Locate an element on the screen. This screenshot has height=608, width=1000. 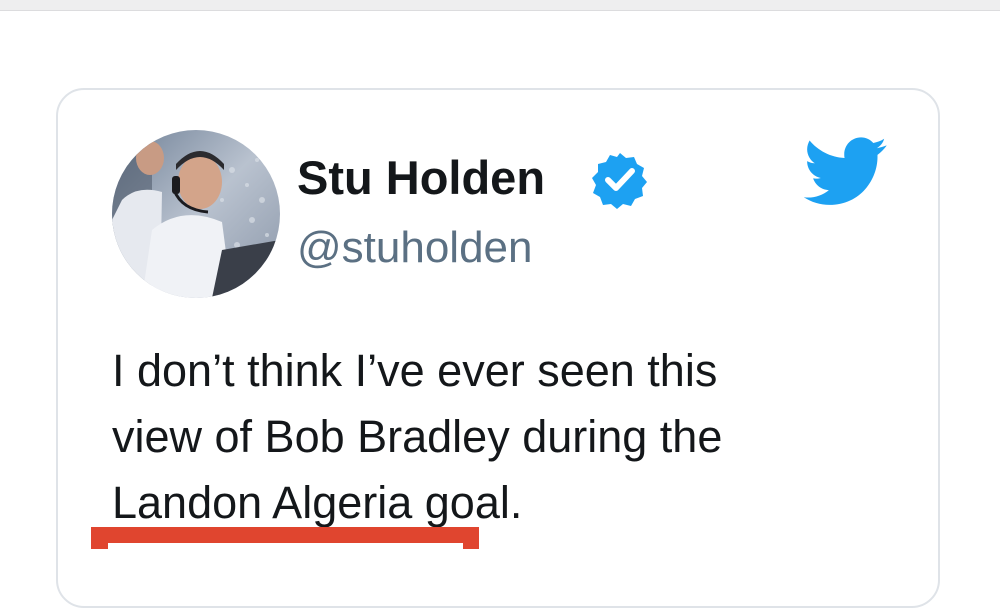
author-handle: @stuholden is located at coordinates (415, 248).